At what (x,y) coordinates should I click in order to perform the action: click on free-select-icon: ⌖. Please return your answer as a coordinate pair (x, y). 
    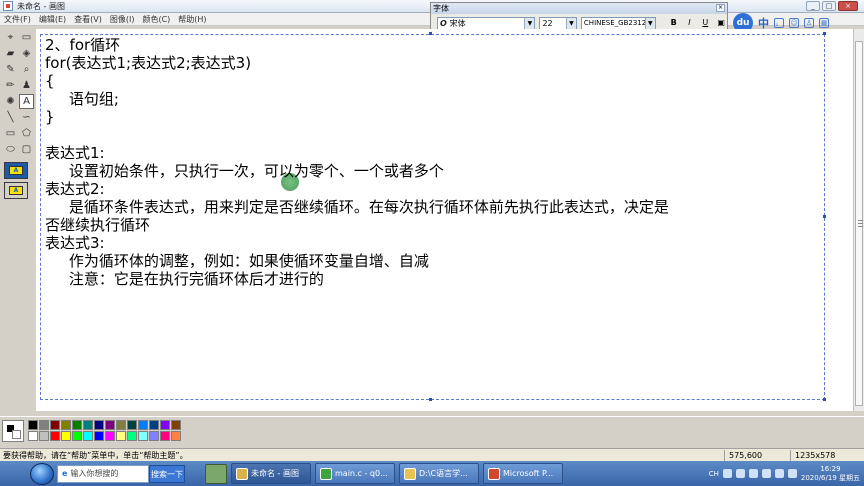
    Looking at the image, I should click on (10, 37).